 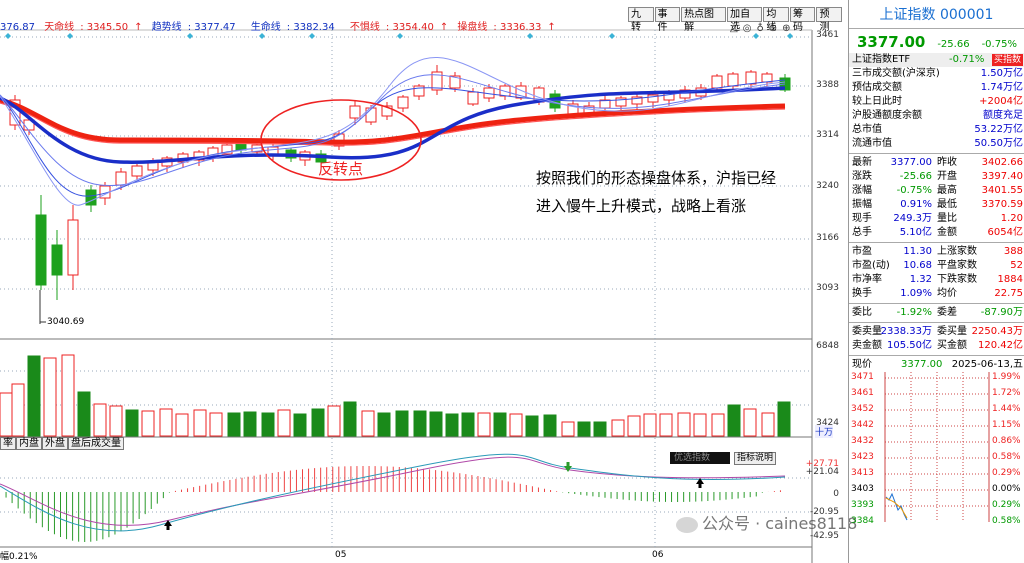 What do you see at coordinates (750, 28) in the screenshot?
I see `eye-icon: ◎` at bounding box center [750, 28].